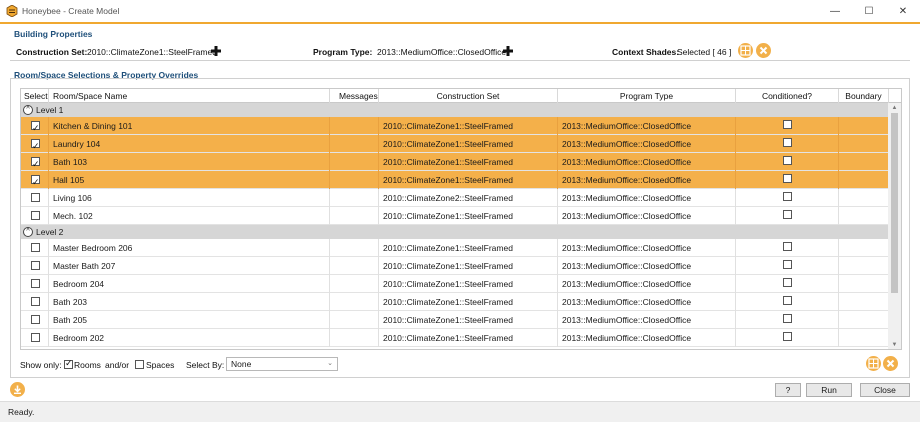 This screenshot has width=920, height=422. What do you see at coordinates (189, 180) in the screenshot?
I see `room-name-cell: Hall 105` at bounding box center [189, 180].